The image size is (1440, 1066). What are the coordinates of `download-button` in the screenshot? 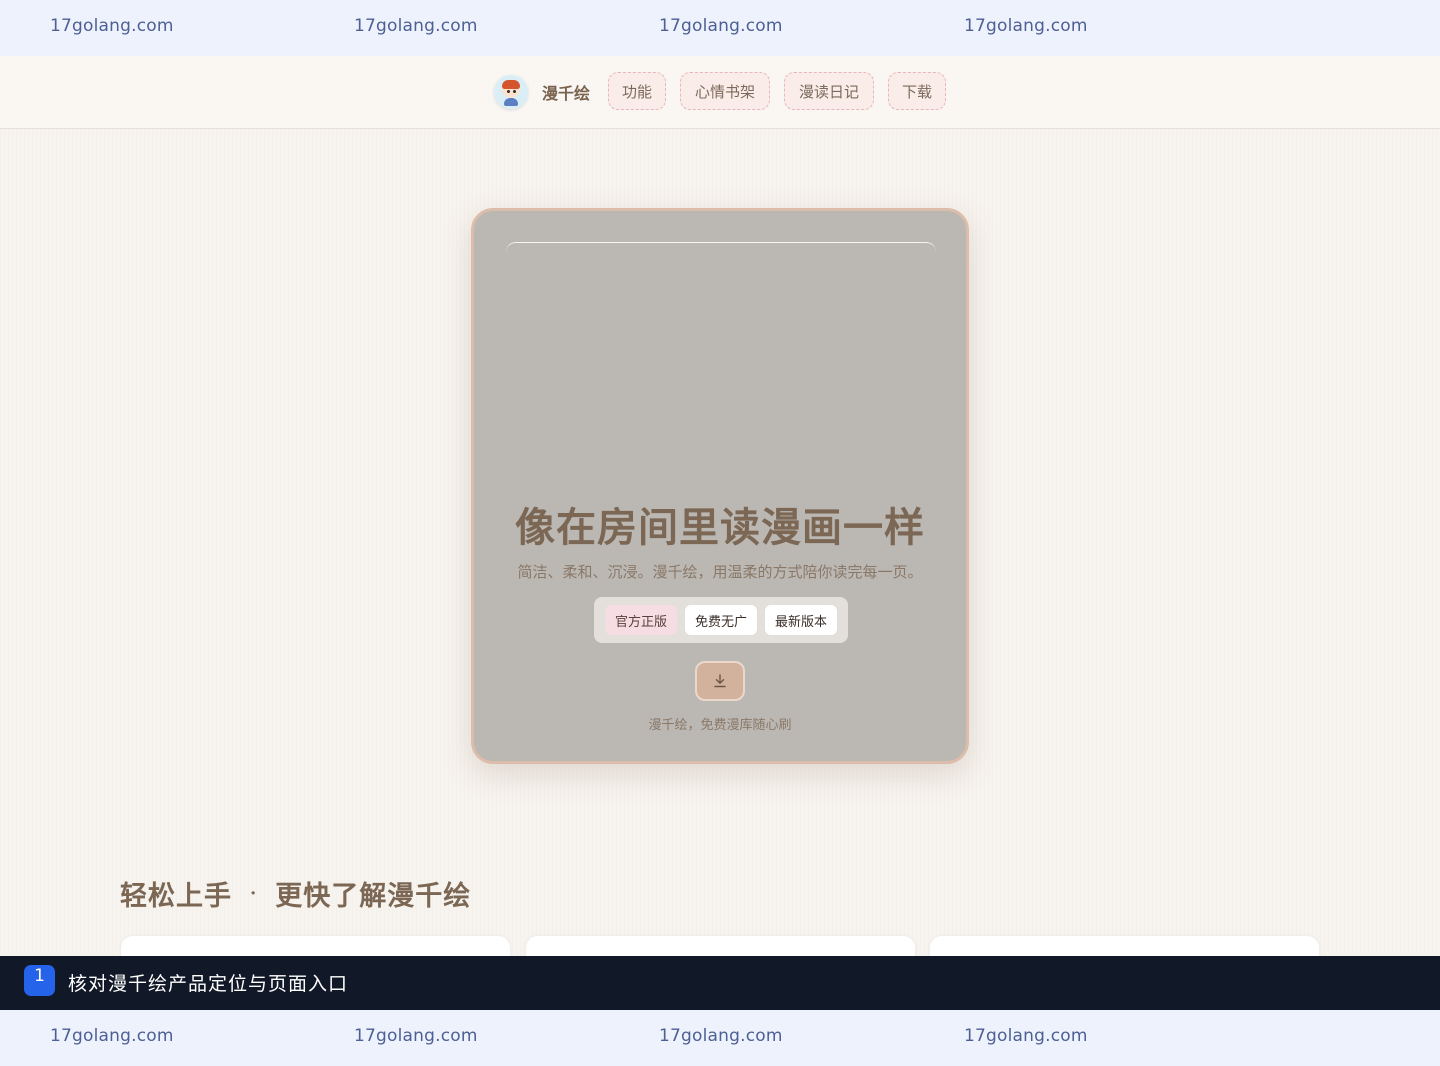 It's located at (720, 681).